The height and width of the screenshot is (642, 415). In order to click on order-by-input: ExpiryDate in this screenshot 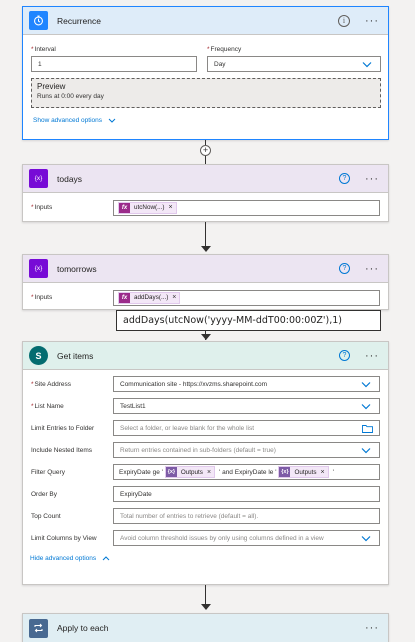, I will do `click(246, 494)`.